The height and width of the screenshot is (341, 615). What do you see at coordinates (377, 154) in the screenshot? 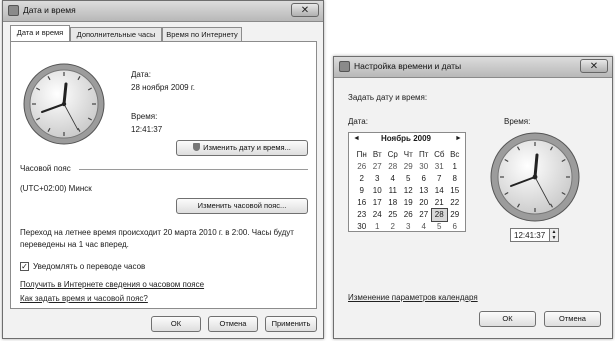
I see `calendar-weekday: Вт` at bounding box center [377, 154].